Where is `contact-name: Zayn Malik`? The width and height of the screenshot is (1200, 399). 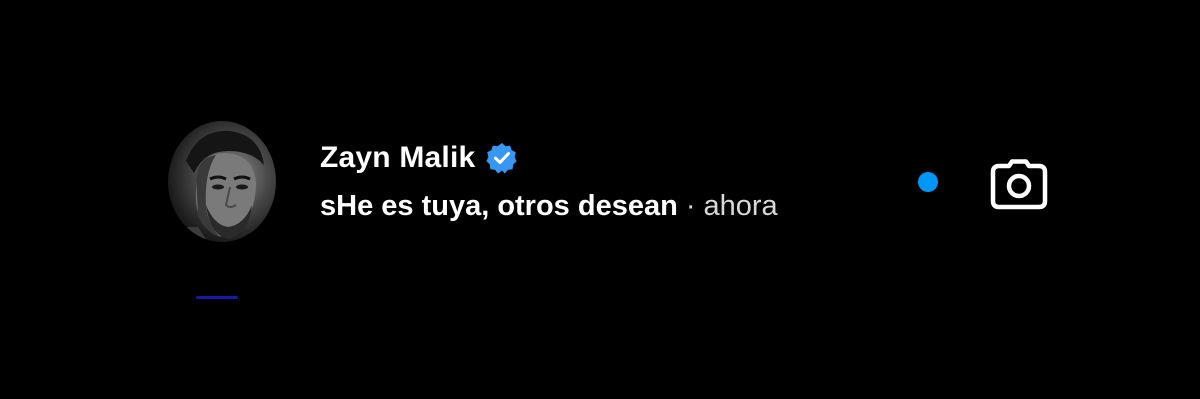
contact-name: Zayn Malik is located at coordinates (398, 157).